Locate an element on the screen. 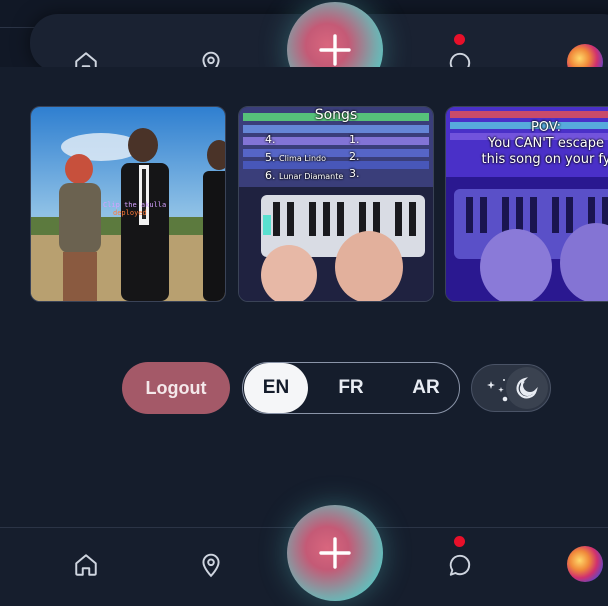 The height and width of the screenshot is (606, 608). pov-title: POV: is located at coordinates (546, 127).